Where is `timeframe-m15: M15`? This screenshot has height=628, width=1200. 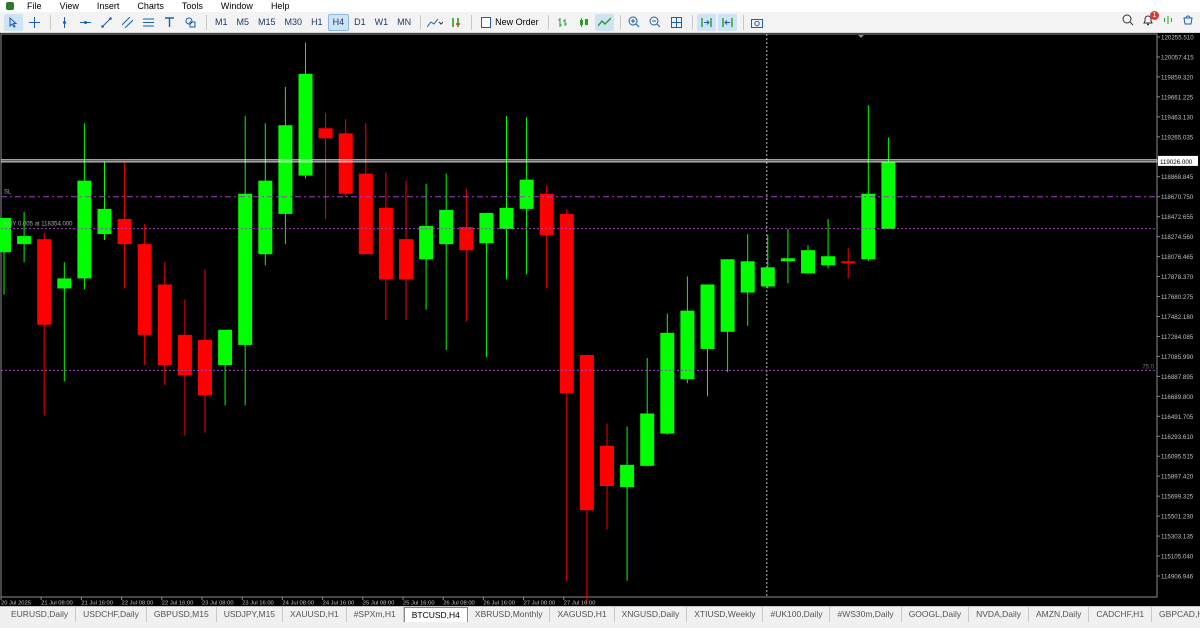 timeframe-m15: M15 is located at coordinates (267, 22).